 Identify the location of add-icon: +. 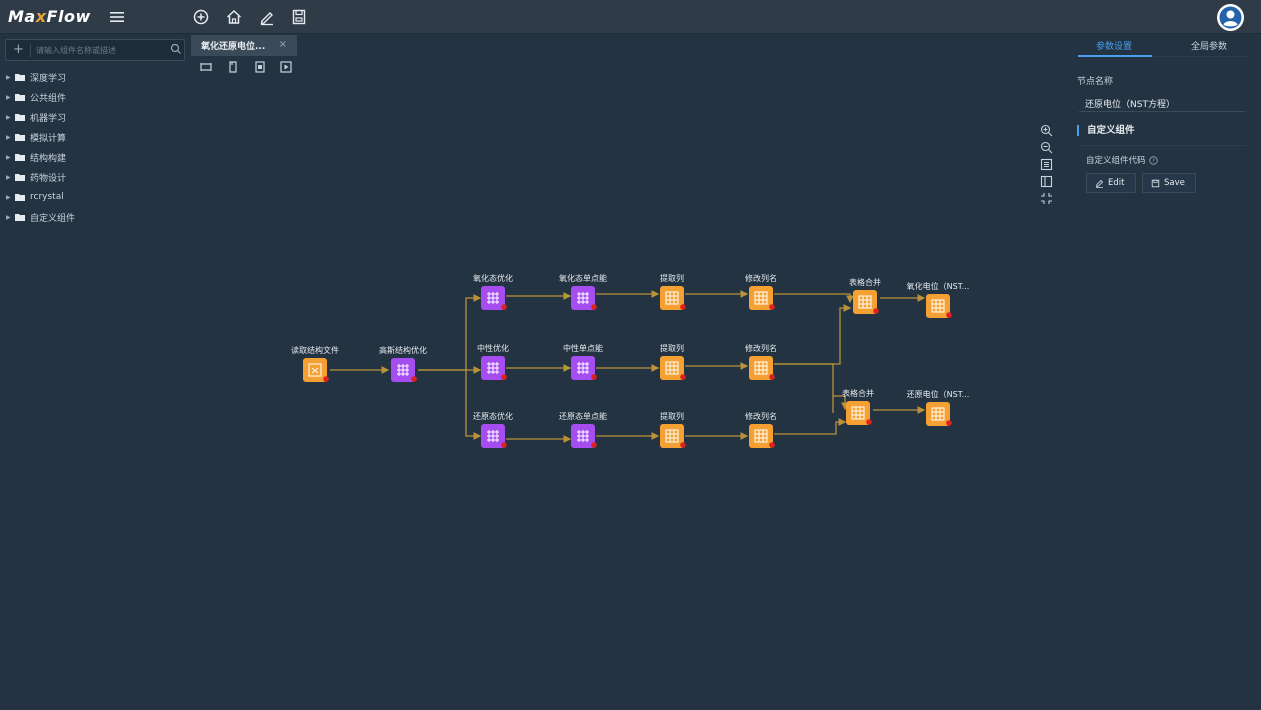
(18, 49).